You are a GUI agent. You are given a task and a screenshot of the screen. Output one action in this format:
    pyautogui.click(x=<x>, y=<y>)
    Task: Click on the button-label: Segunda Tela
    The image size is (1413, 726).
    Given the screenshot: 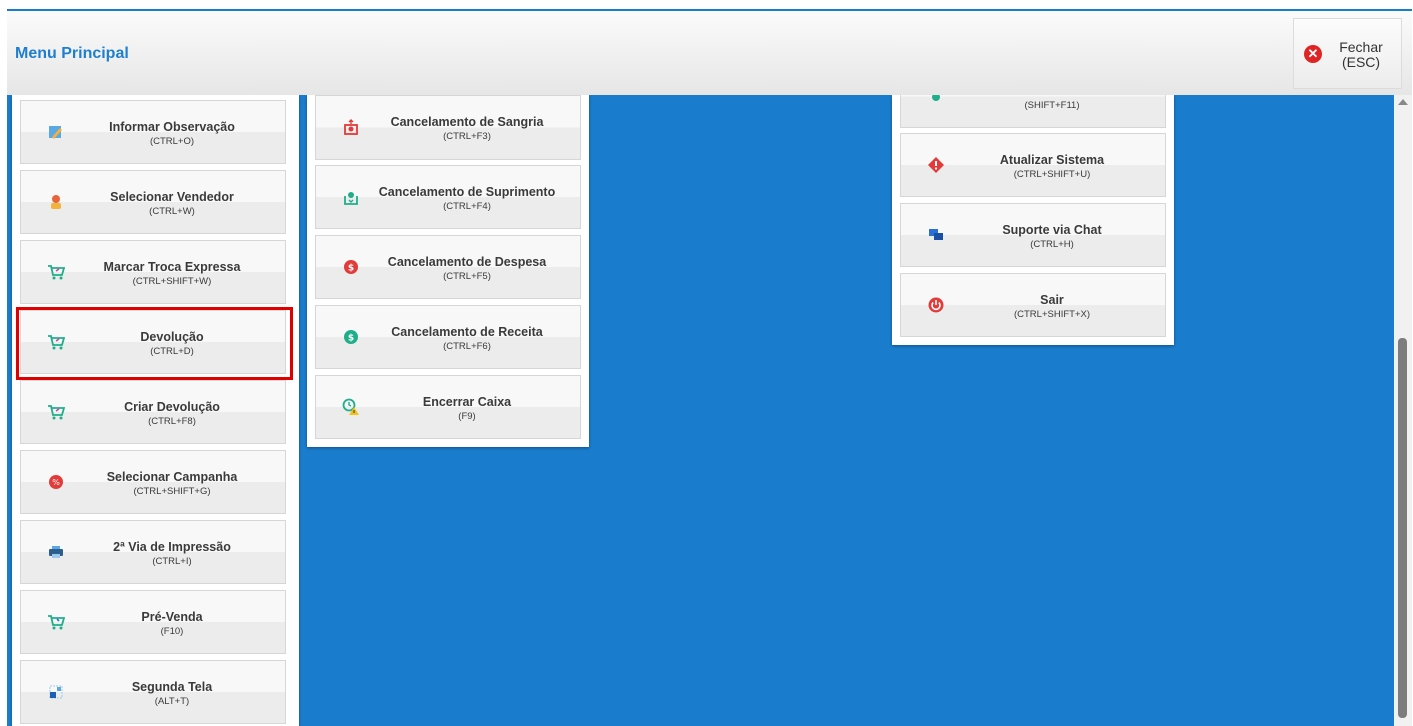 What is the action you would take?
    pyautogui.click(x=172, y=687)
    